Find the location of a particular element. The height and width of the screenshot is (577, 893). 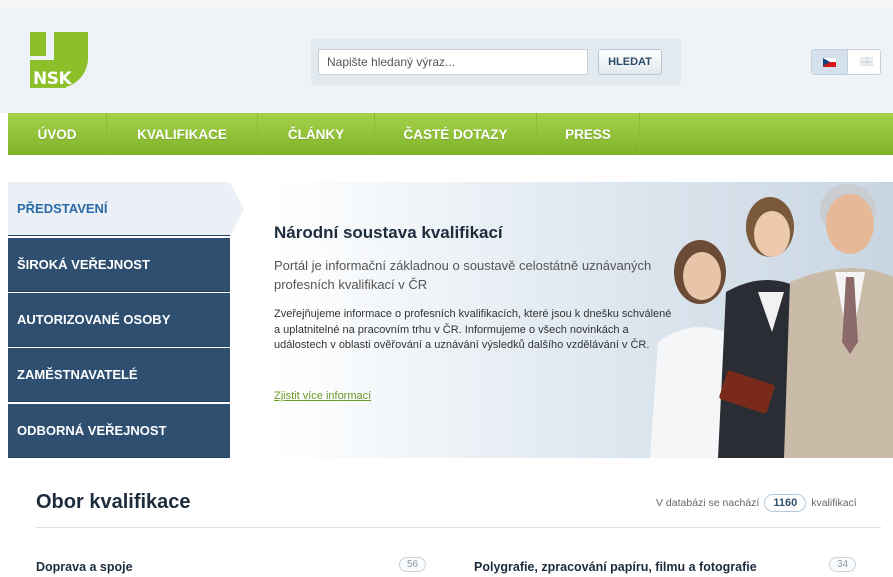

language-switcher is located at coordinates (846, 62).